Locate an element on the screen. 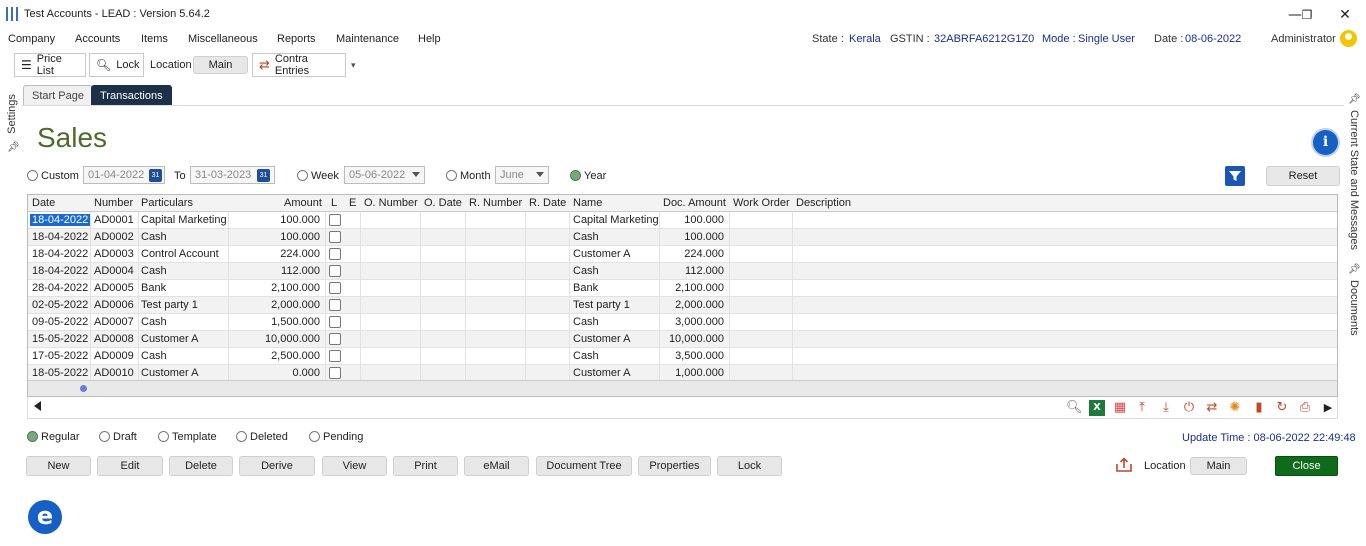  template-radio is located at coordinates (163, 438).